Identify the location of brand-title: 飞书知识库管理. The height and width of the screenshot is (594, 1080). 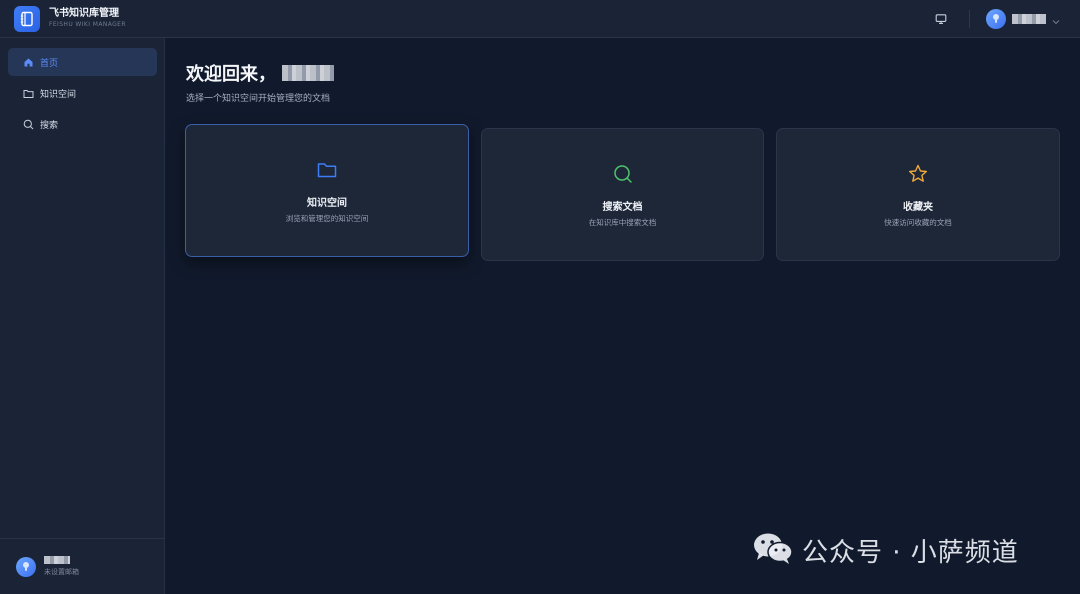
(84, 13).